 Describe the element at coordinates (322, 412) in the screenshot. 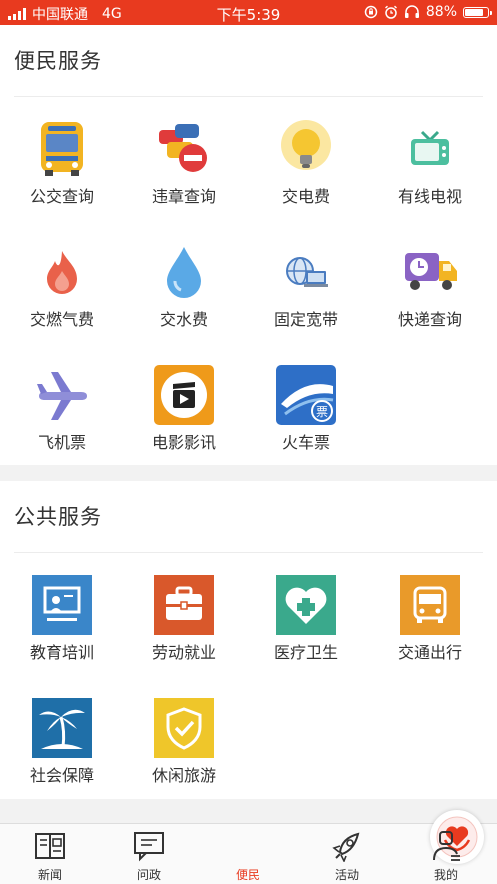

I see `svg-text: 票` at that location.